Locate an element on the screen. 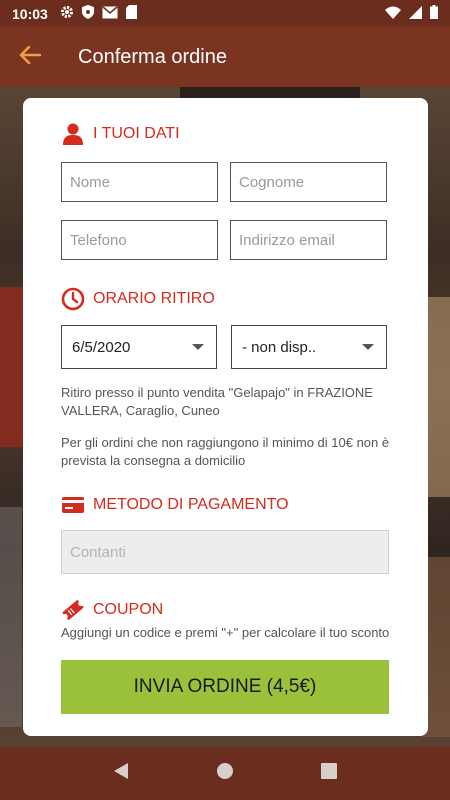 This screenshot has width=450, height=800. page-title: Conferma ordine is located at coordinates (152, 56).